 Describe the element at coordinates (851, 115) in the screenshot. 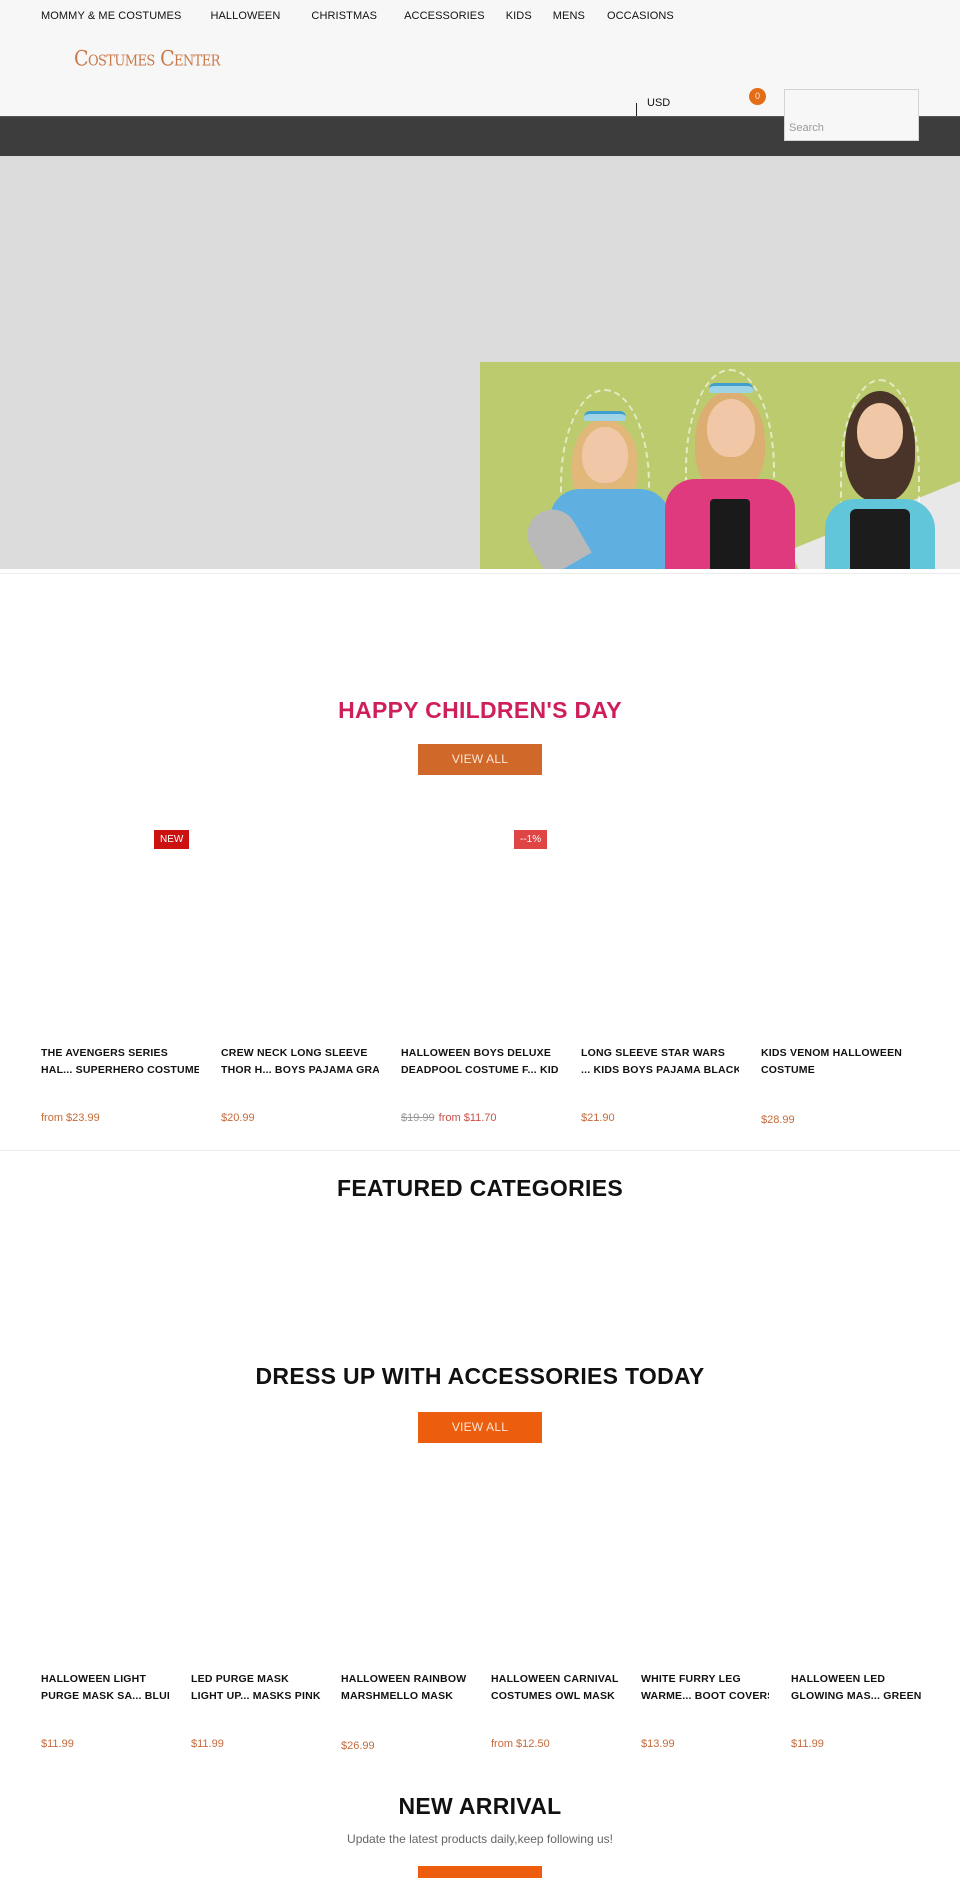

I see `search-box` at that location.